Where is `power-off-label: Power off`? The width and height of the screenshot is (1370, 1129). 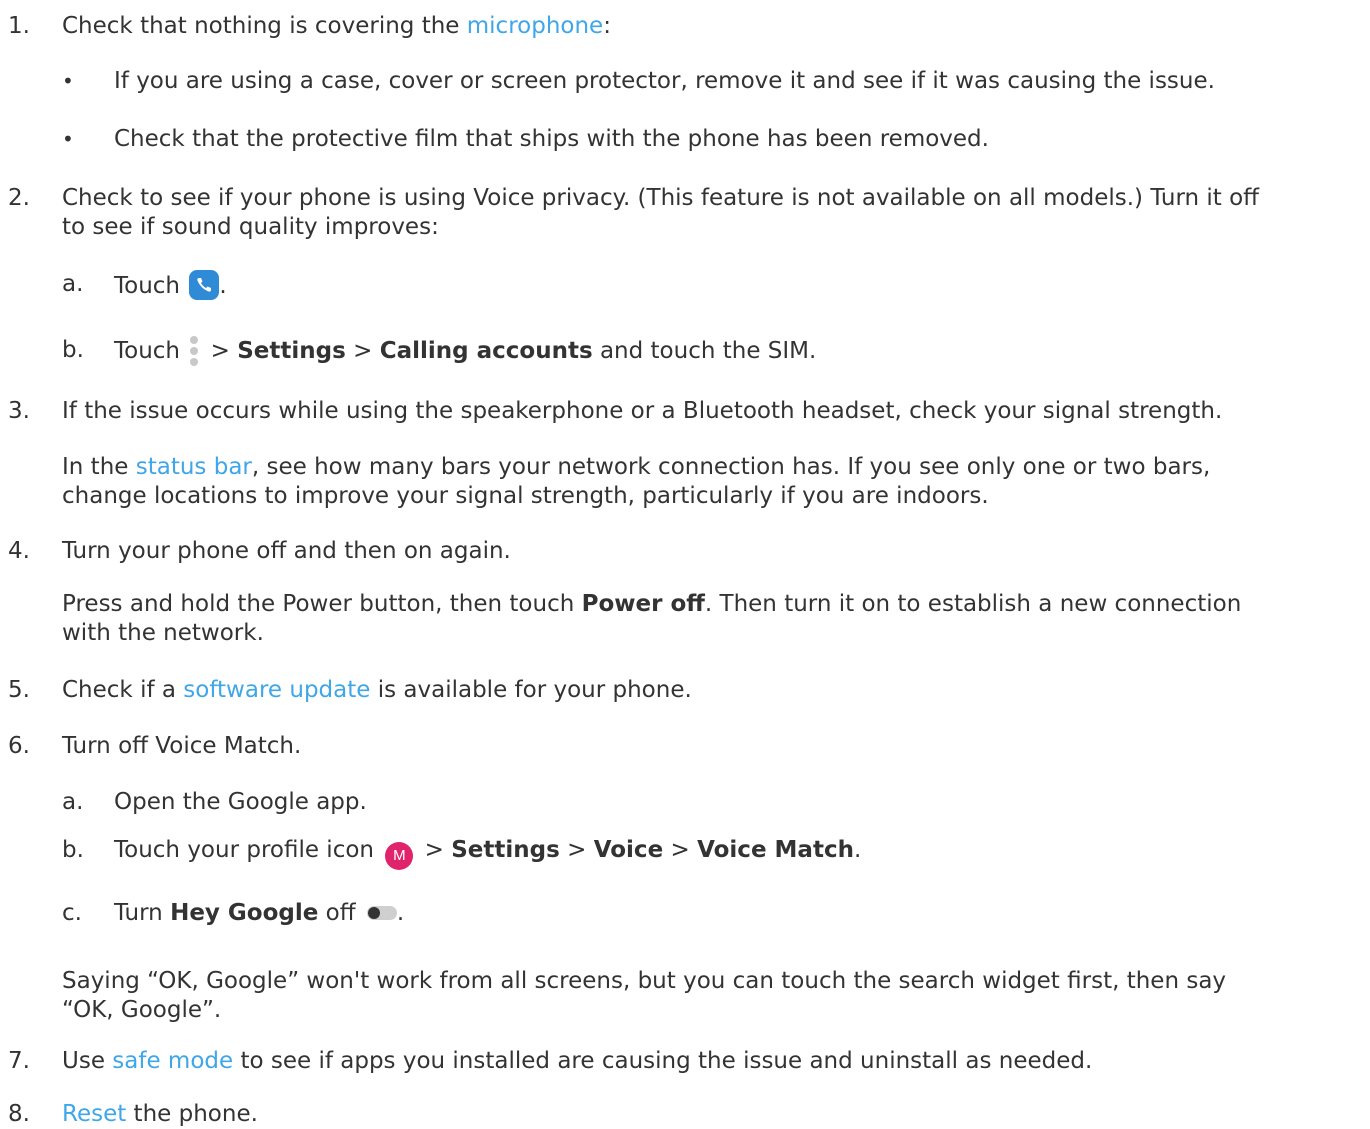 power-off-label: Power off is located at coordinates (643, 604).